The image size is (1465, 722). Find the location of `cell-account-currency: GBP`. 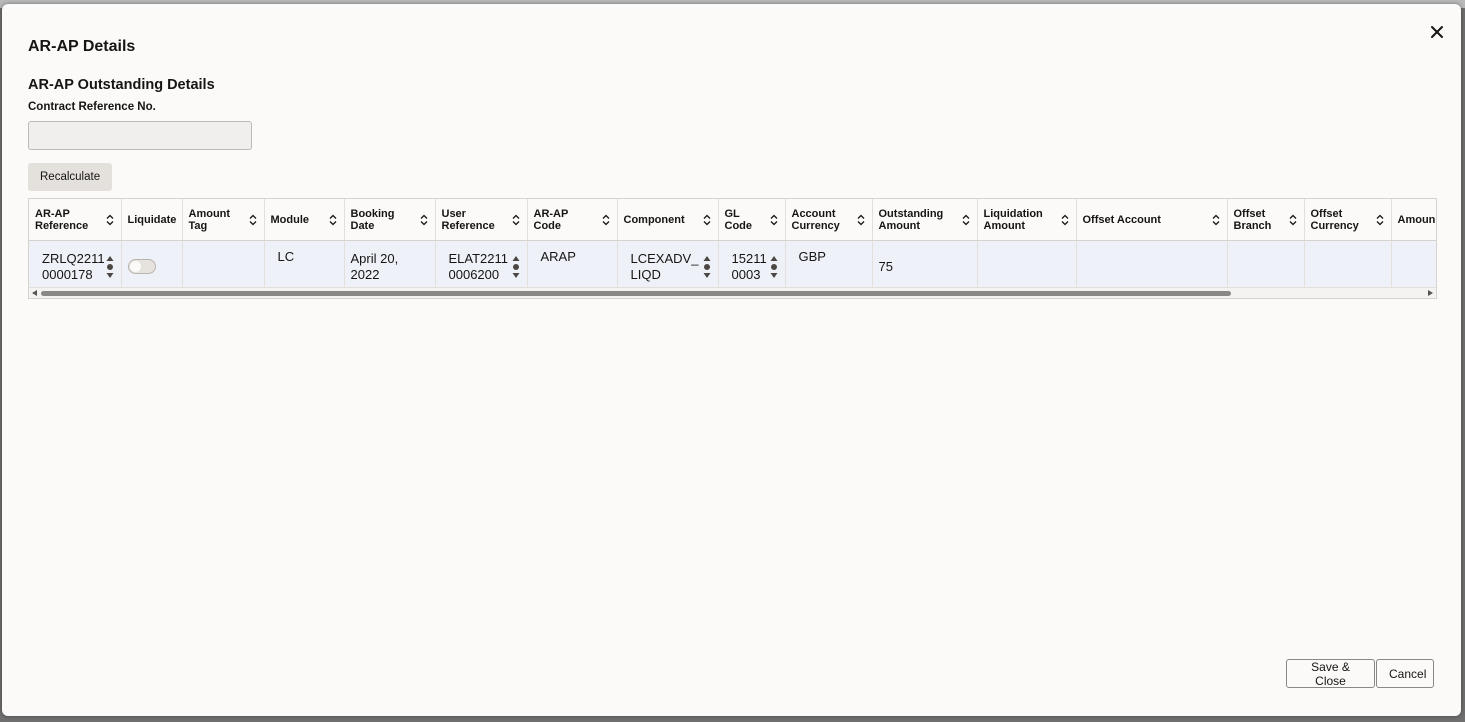

cell-account-currency: GBP is located at coordinates (829, 266).